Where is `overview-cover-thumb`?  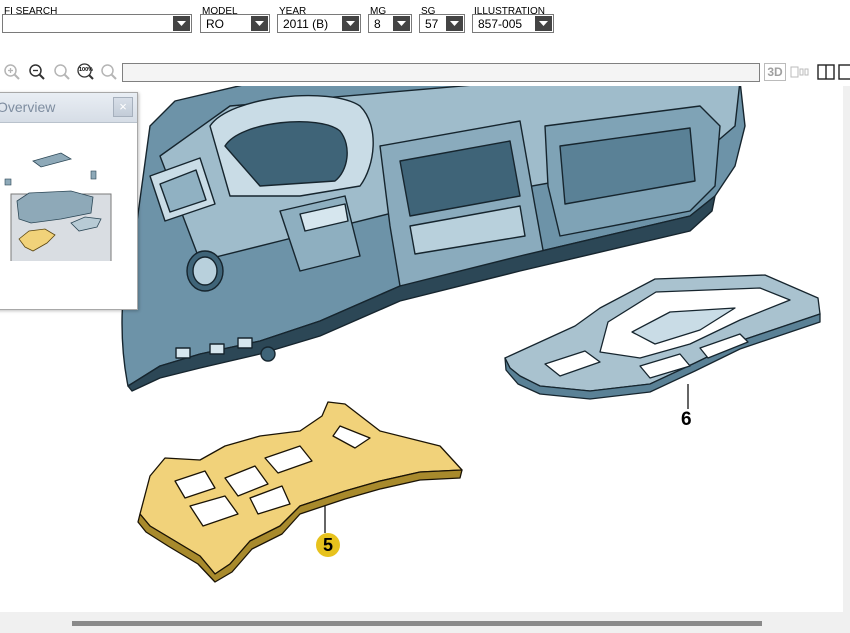 overview-cover-thumb is located at coordinates (52, 160).